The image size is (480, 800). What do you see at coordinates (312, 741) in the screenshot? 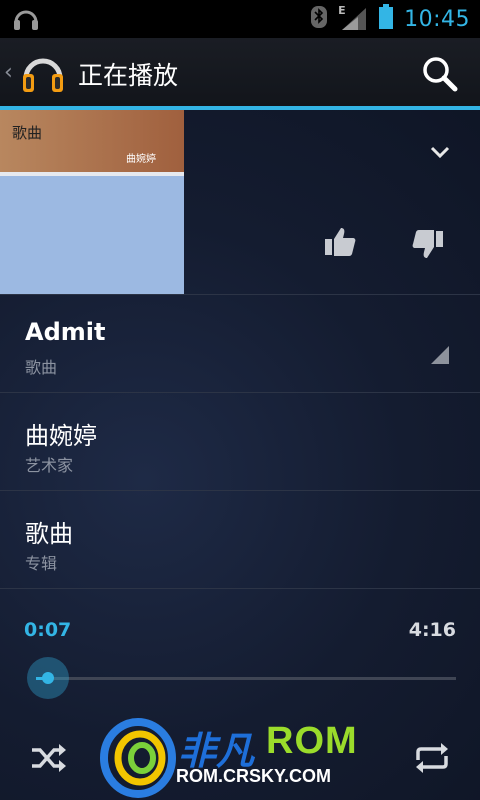
I see `watermark-brand-rom: ROM` at bounding box center [312, 741].